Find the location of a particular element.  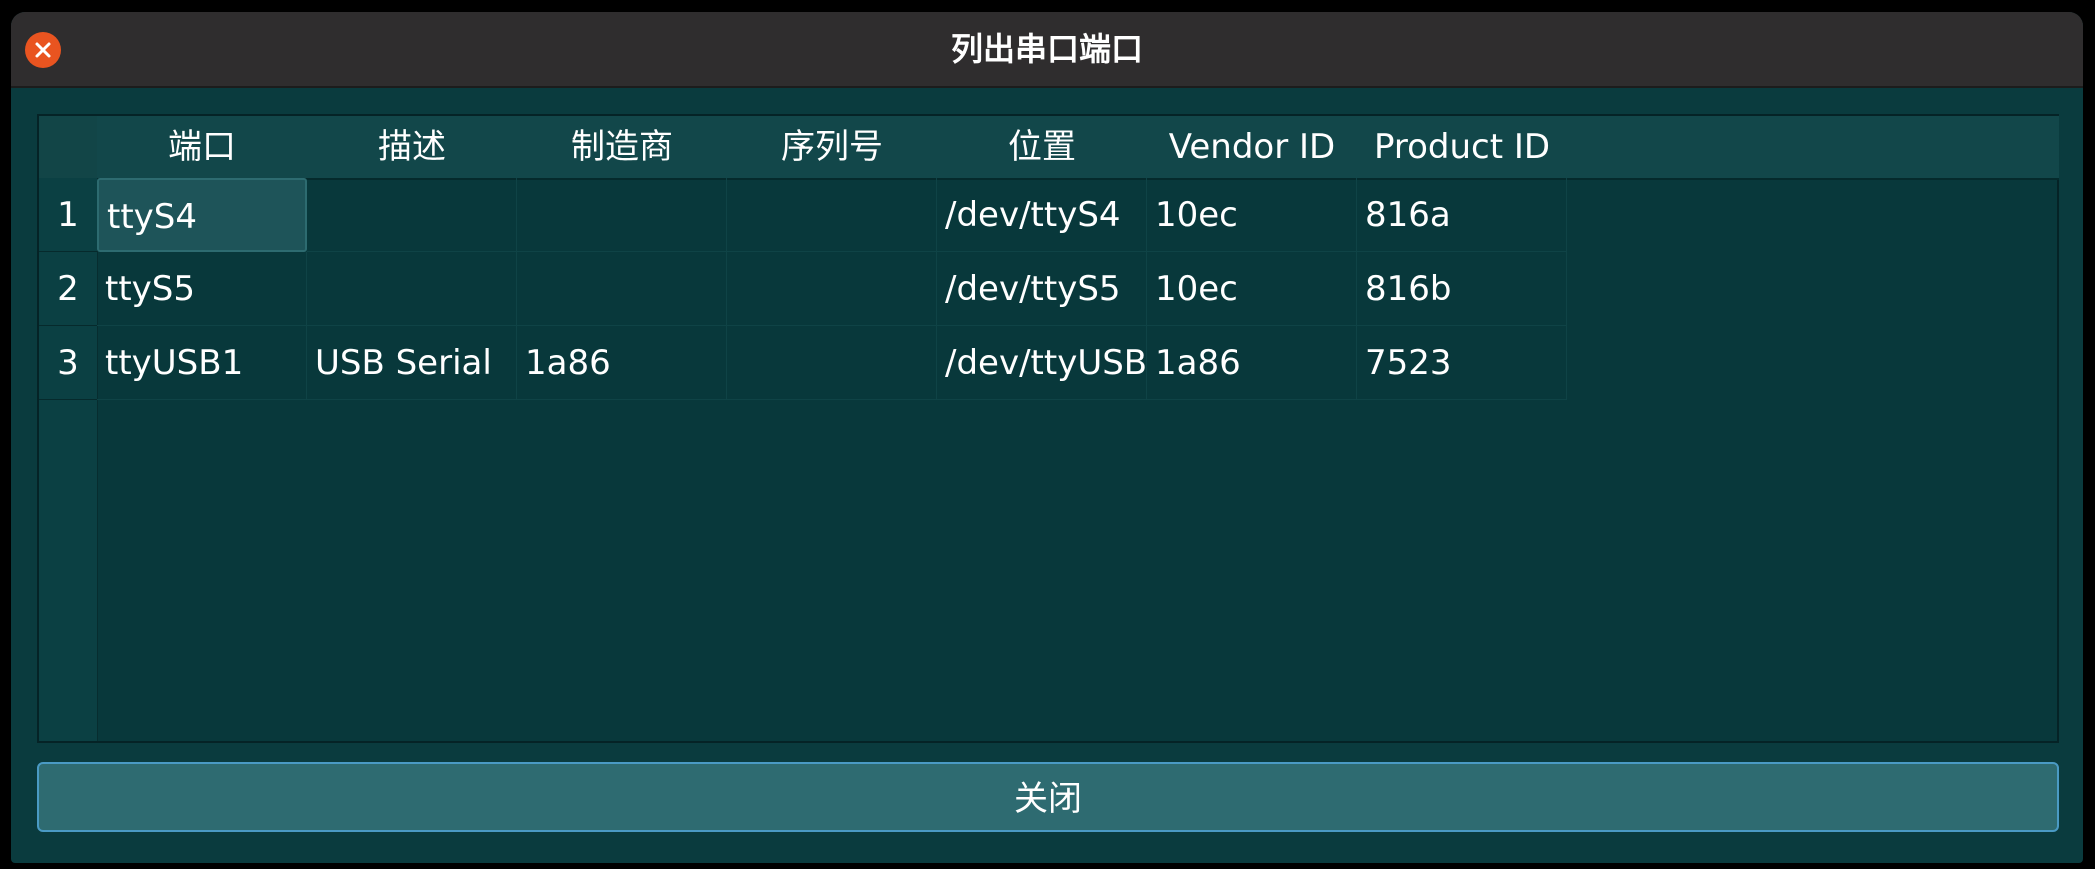

table-cell-port: ttyS5 is located at coordinates (202, 289).